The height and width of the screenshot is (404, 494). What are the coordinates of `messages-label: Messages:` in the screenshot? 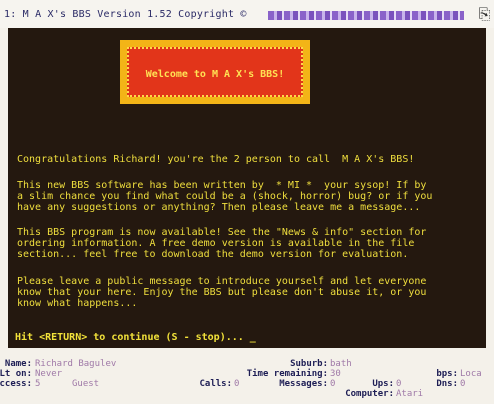 It's located at (303, 384).